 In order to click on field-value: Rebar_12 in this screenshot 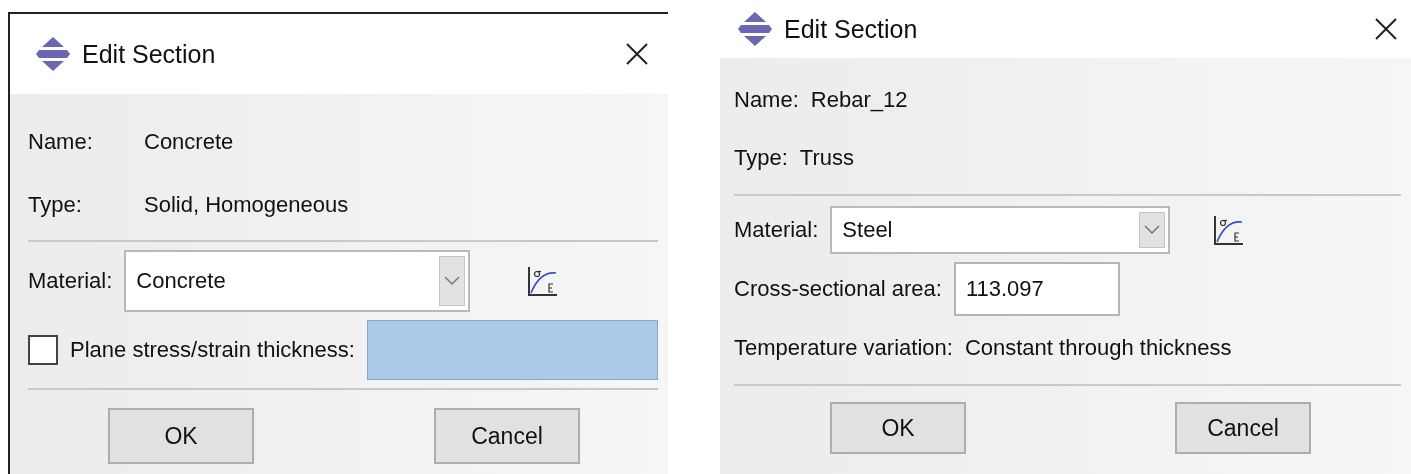, I will do `click(859, 100)`.